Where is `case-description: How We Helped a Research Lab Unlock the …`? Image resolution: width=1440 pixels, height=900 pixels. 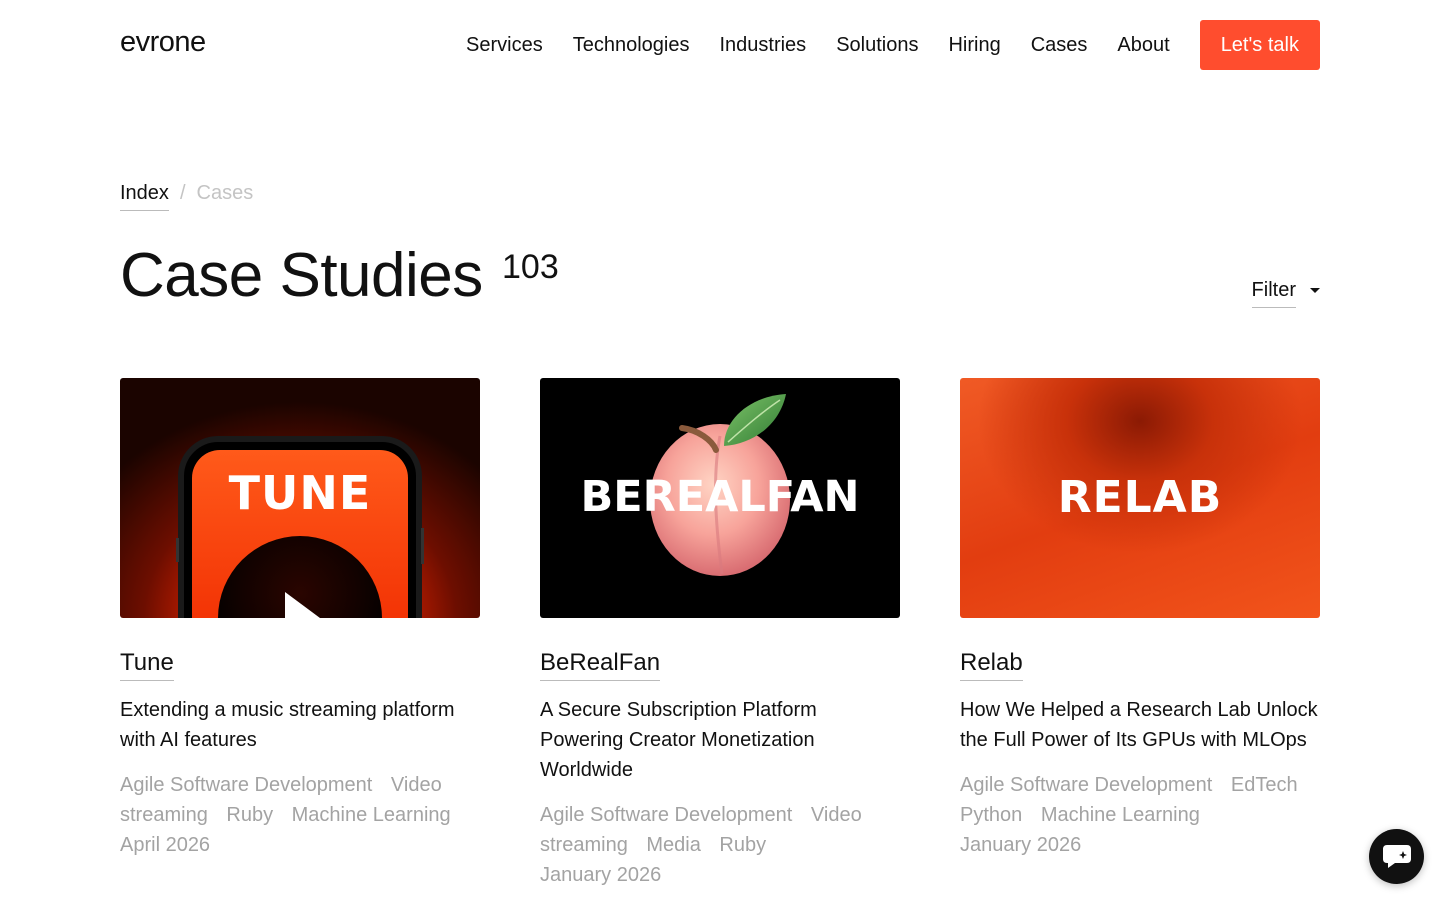 case-description: How We Helped a Research Lab Unlock the … is located at coordinates (1139, 725).